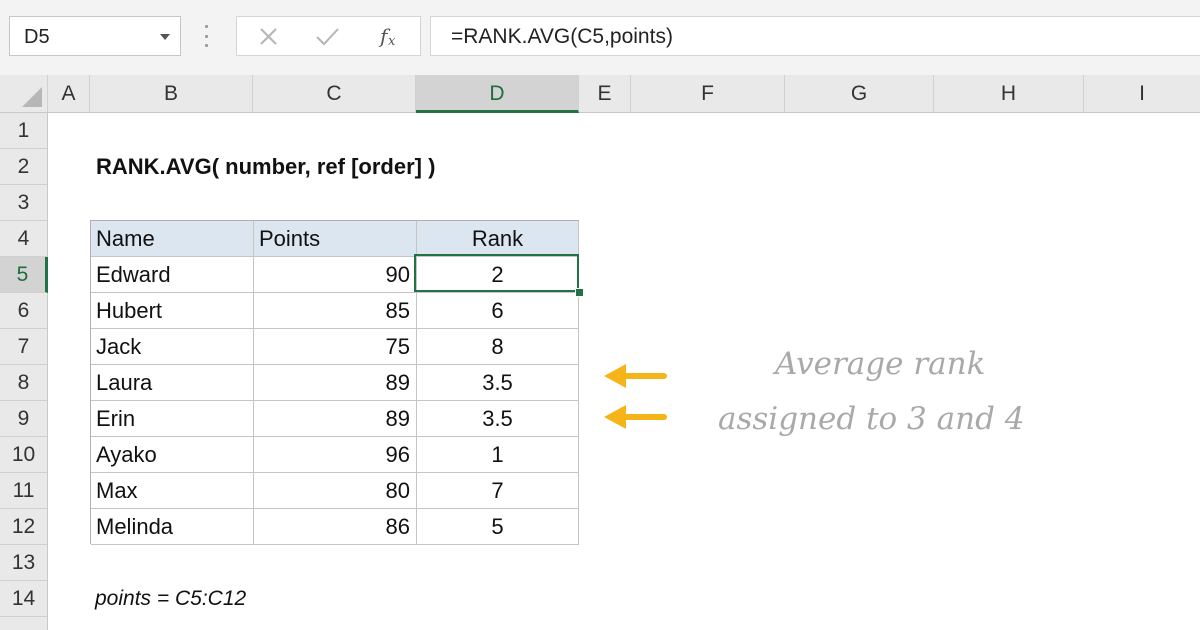 This screenshot has width=1200, height=630. Describe the element at coordinates (871, 419) in the screenshot. I see `annotation-line-2: assigned to 3 and 4` at that location.